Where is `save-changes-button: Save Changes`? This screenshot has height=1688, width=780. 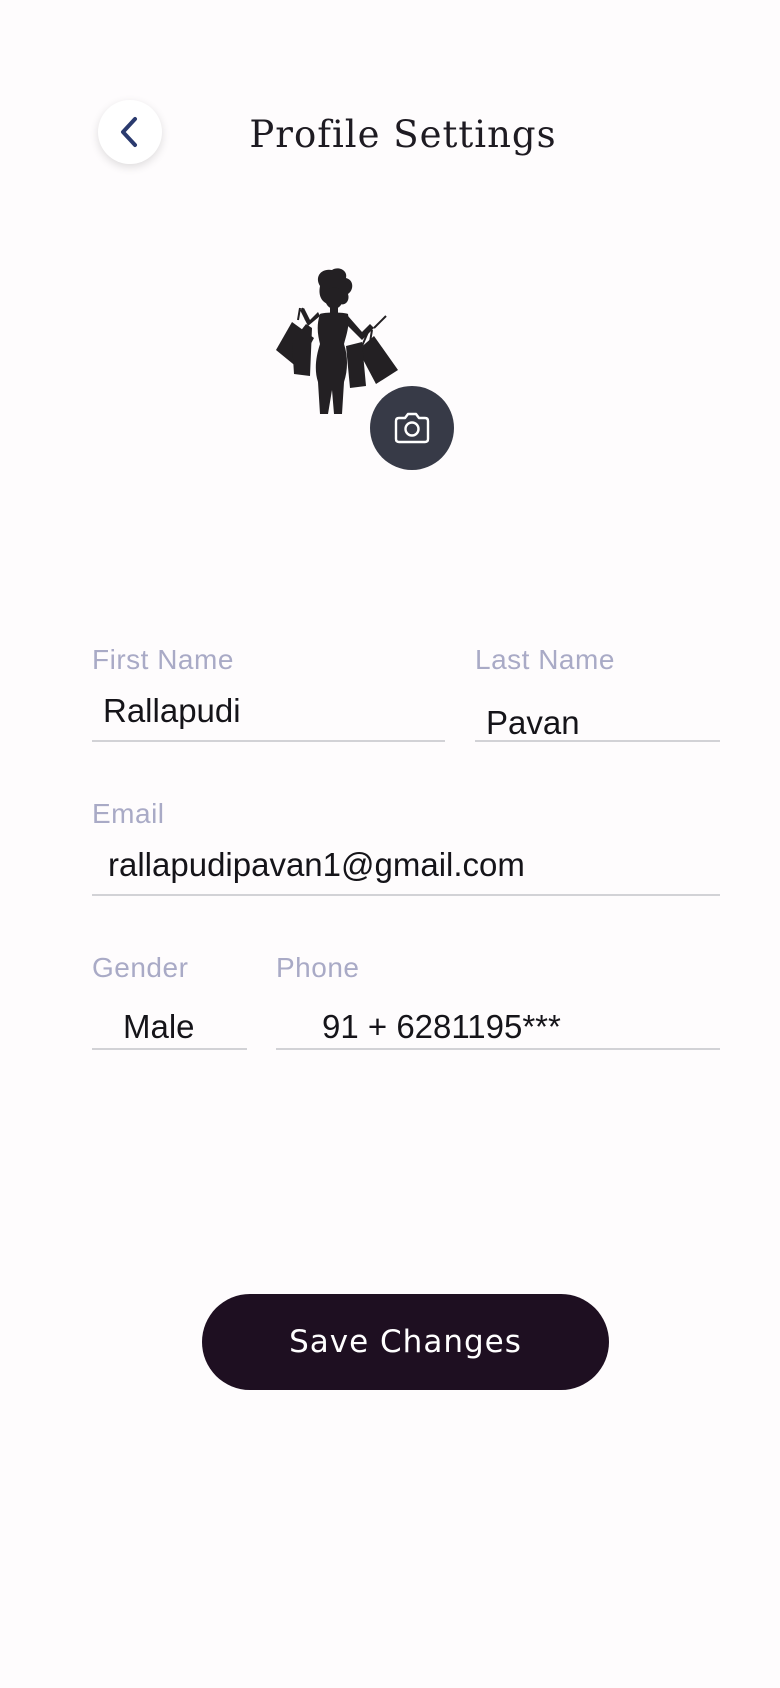 save-changes-button: Save Changes is located at coordinates (405, 1342).